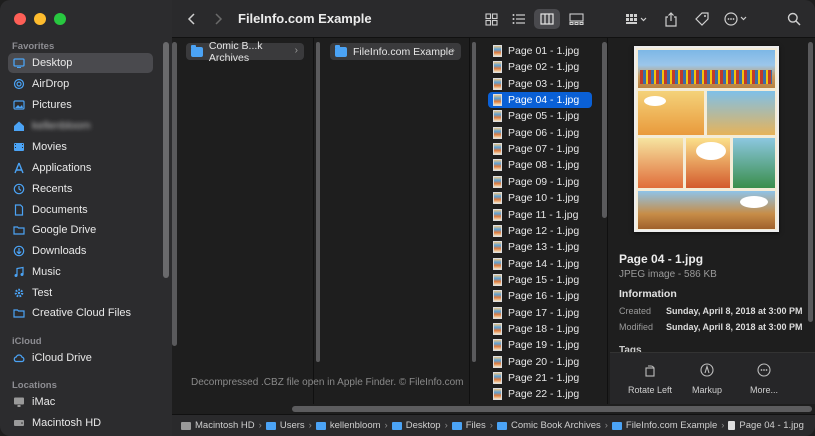 This screenshot has height=436, width=815. Describe the element at coordinates (540, 165) in the screenshot. I see `file-row: Page 08 - 1.jpg` at that location.